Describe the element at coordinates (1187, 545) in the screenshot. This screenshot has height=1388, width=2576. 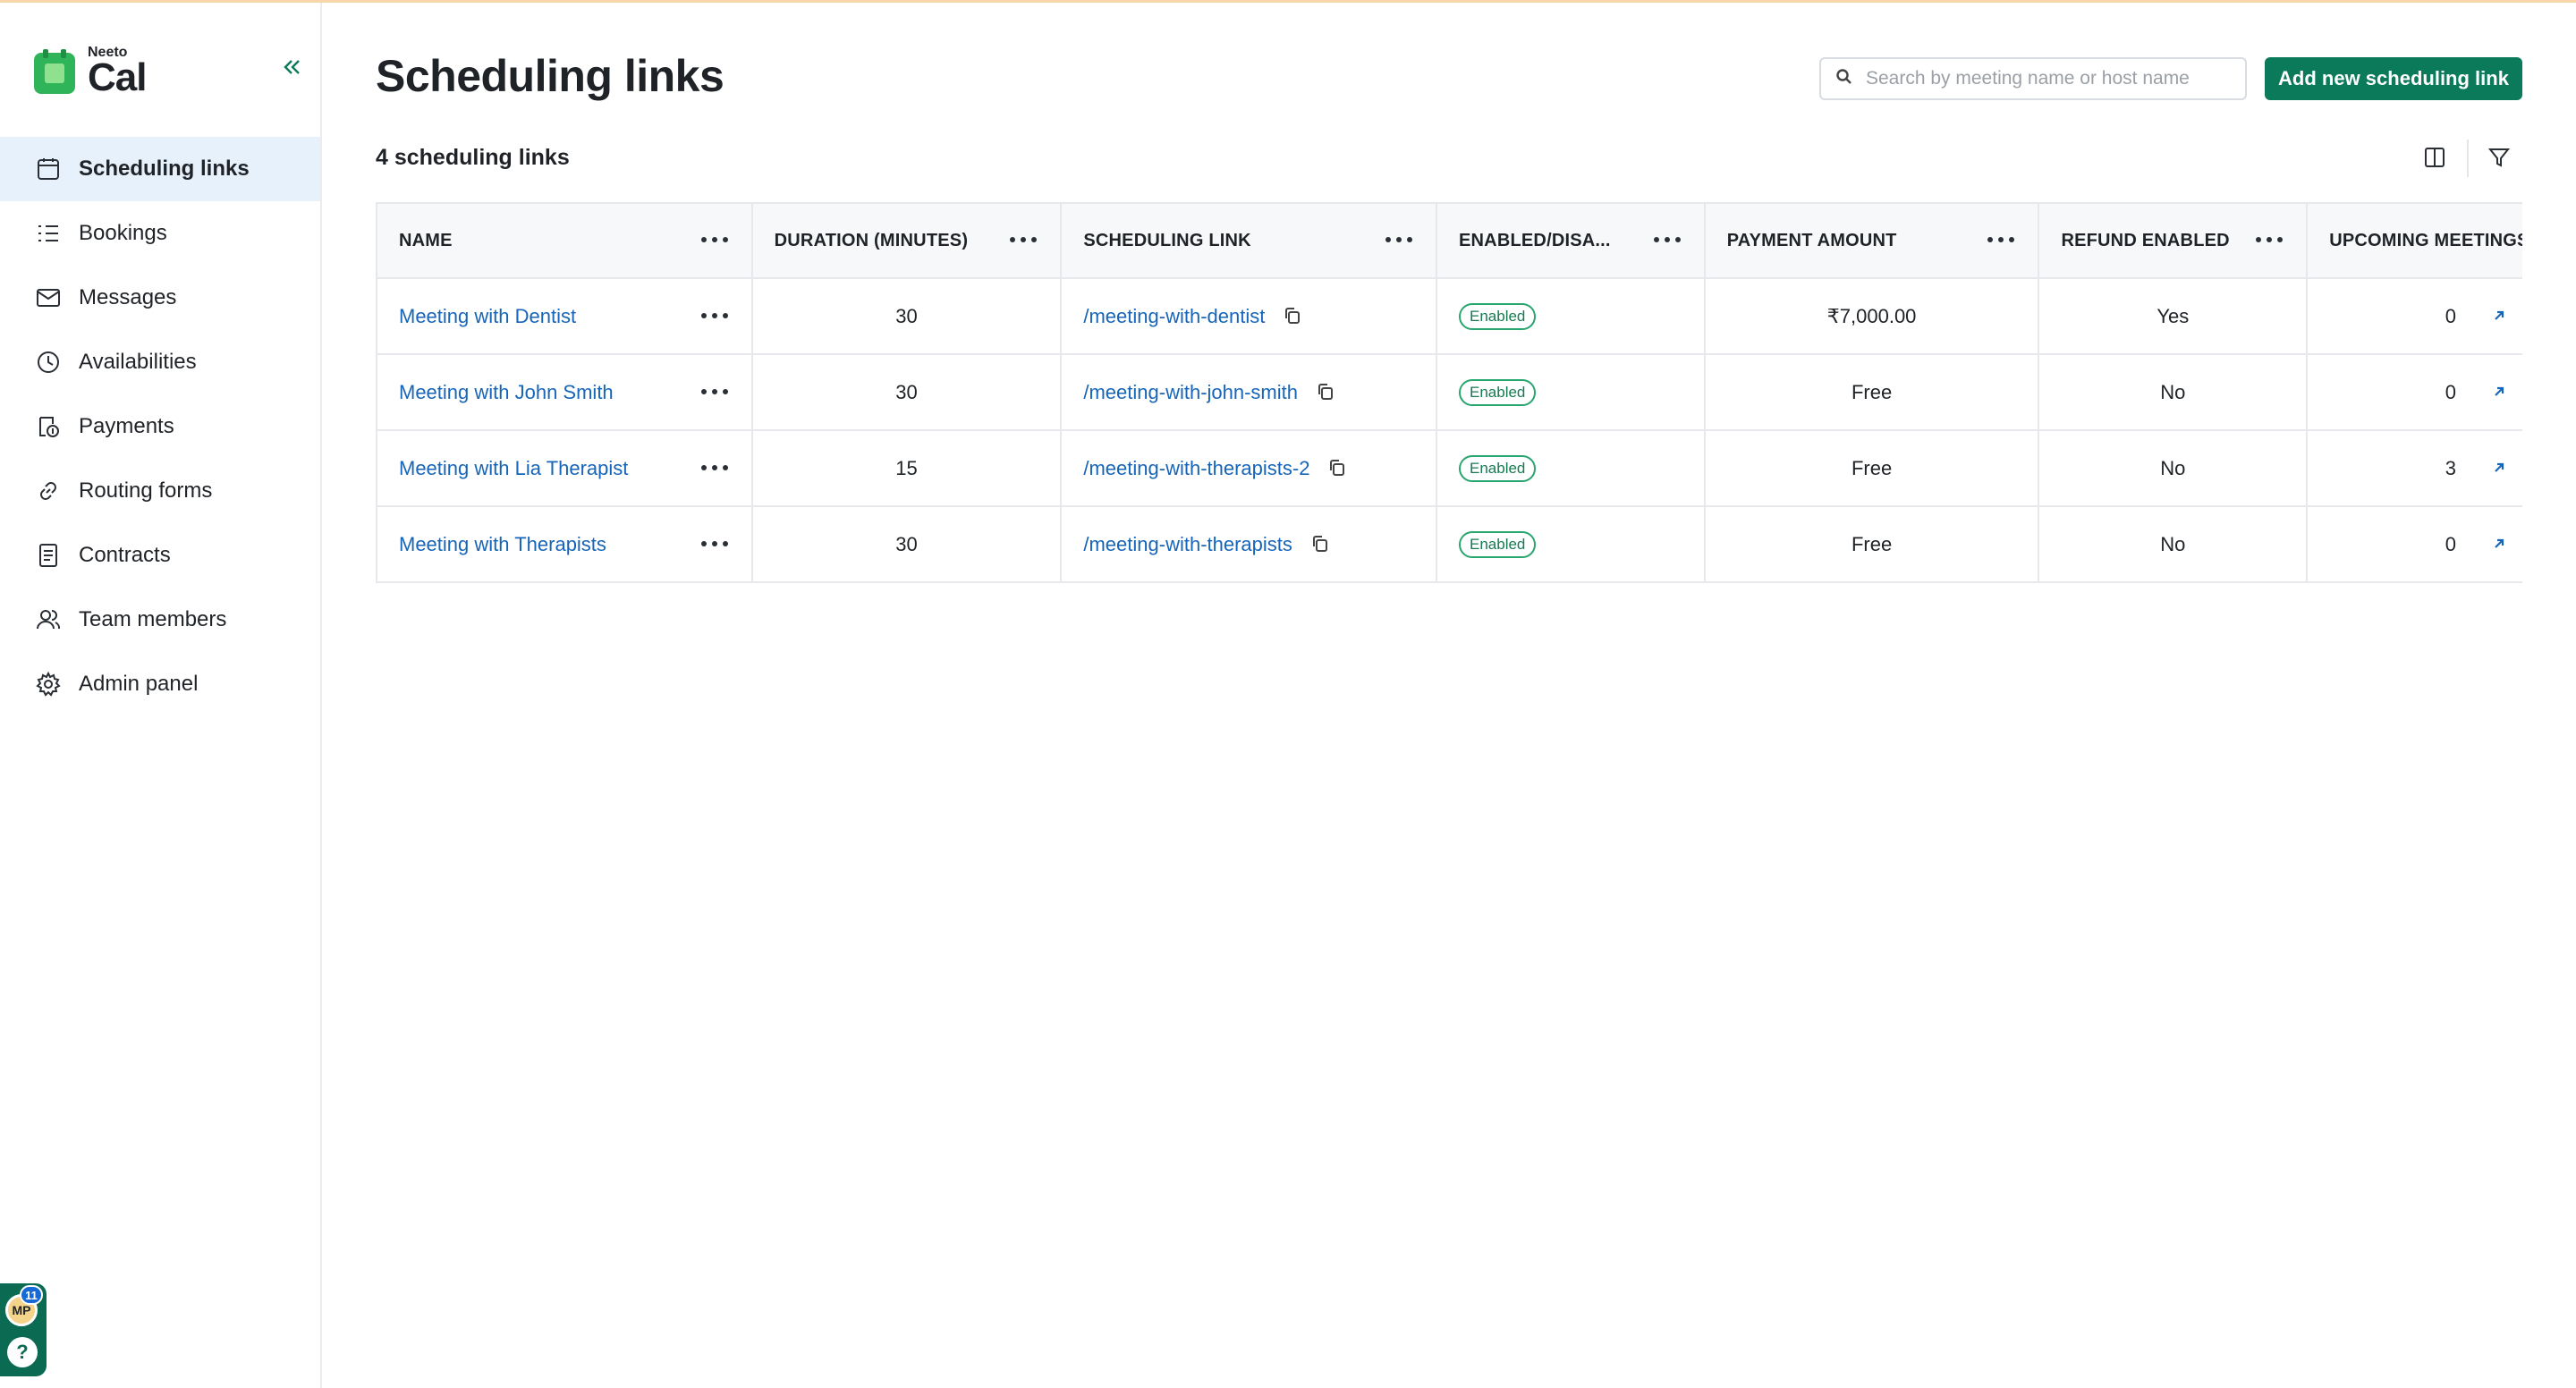
I see `scheduling-link: /meeting-with-therapists` at that location.